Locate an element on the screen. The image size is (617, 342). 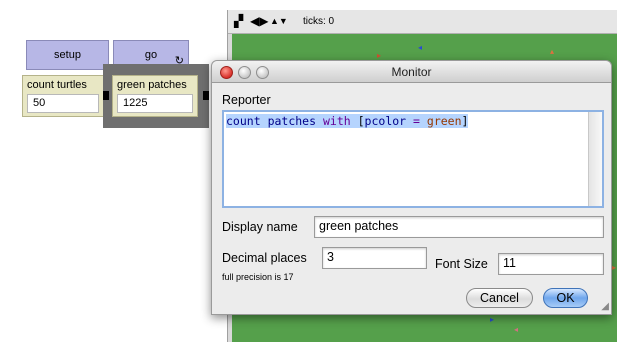
code-token: ] is located at coordinates (465, 121).